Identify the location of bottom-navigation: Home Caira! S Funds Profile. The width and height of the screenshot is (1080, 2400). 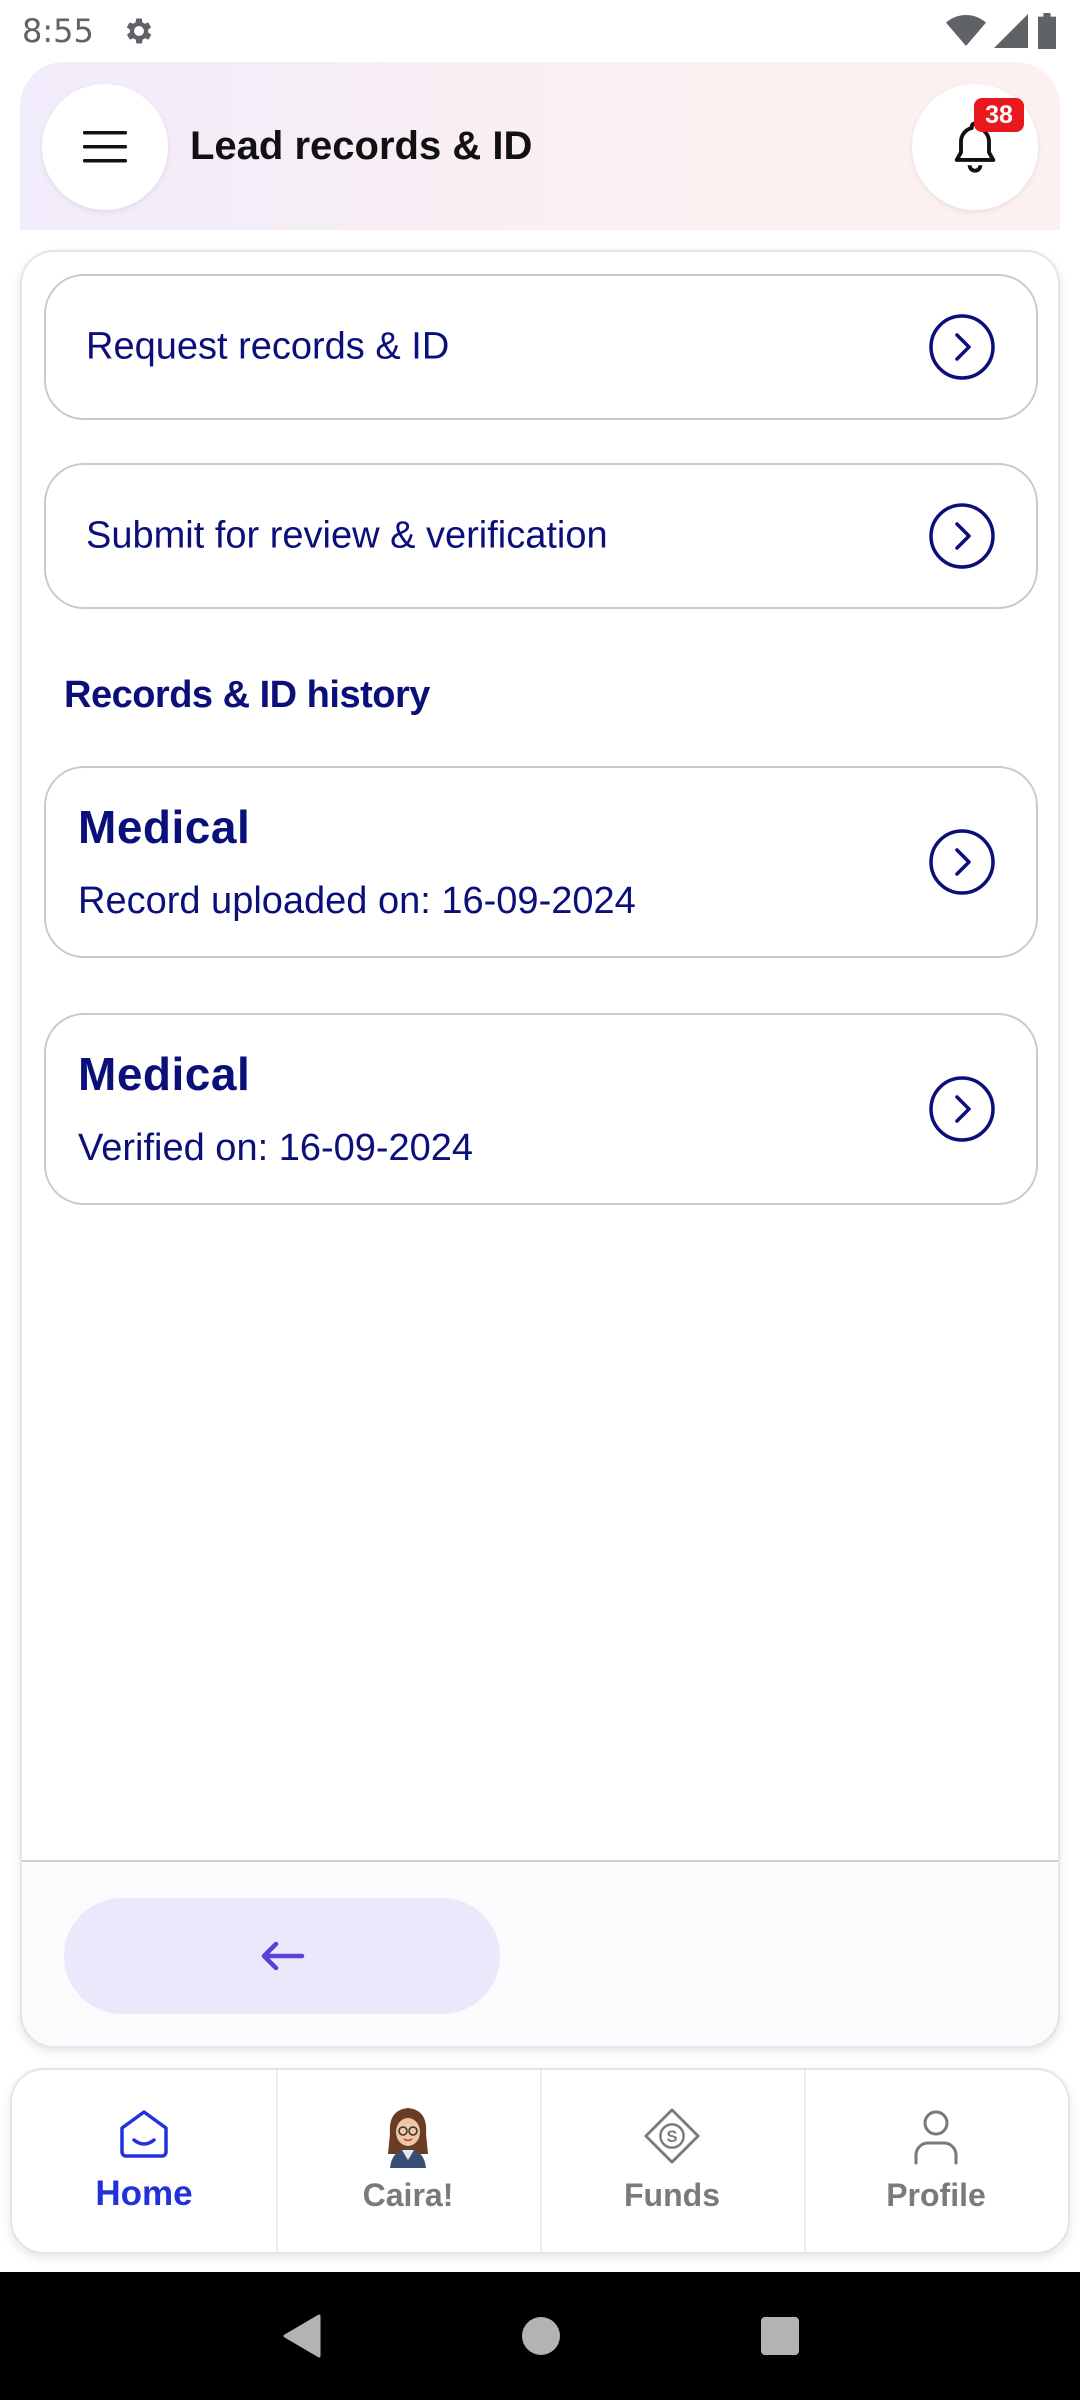
(540, 2161).